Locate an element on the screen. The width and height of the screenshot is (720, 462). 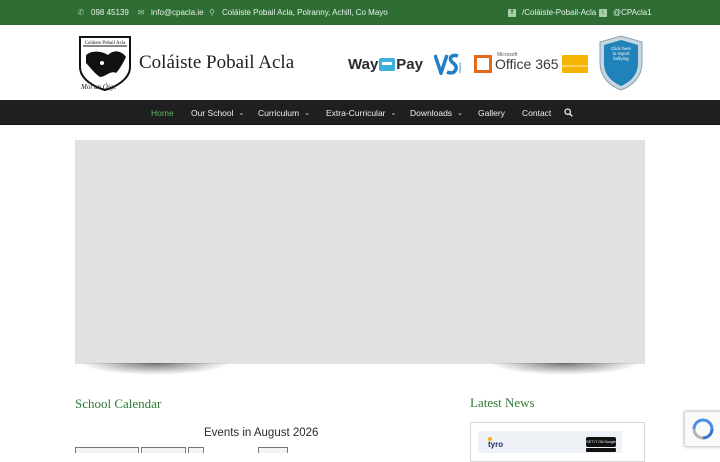
office-label: Office 365 is located at coordinates (527, 64).